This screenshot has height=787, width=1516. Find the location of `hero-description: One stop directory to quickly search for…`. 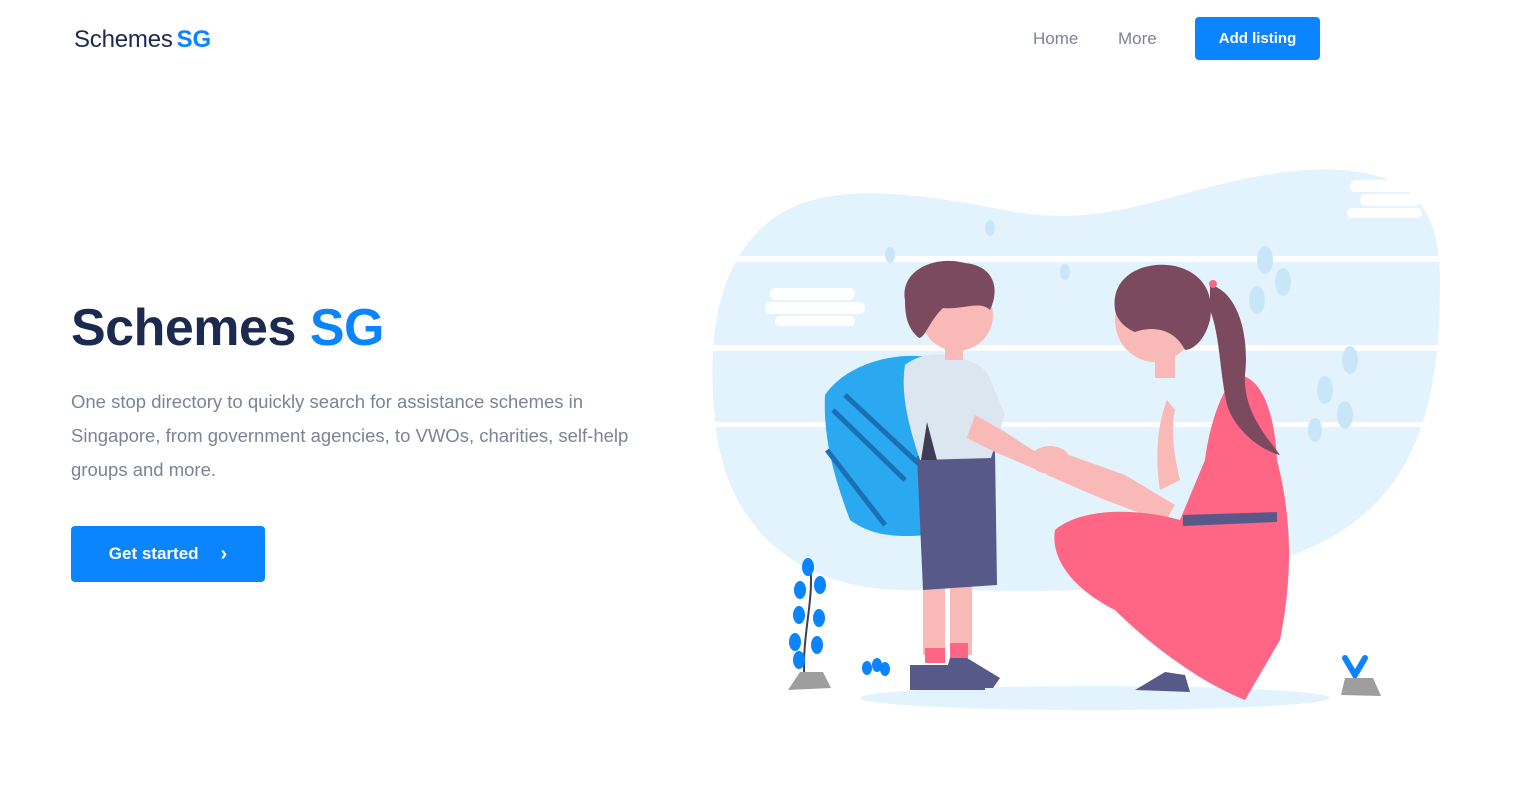

hero-description: One stop directory to quickly search for… is located at coordinates (350, 435).